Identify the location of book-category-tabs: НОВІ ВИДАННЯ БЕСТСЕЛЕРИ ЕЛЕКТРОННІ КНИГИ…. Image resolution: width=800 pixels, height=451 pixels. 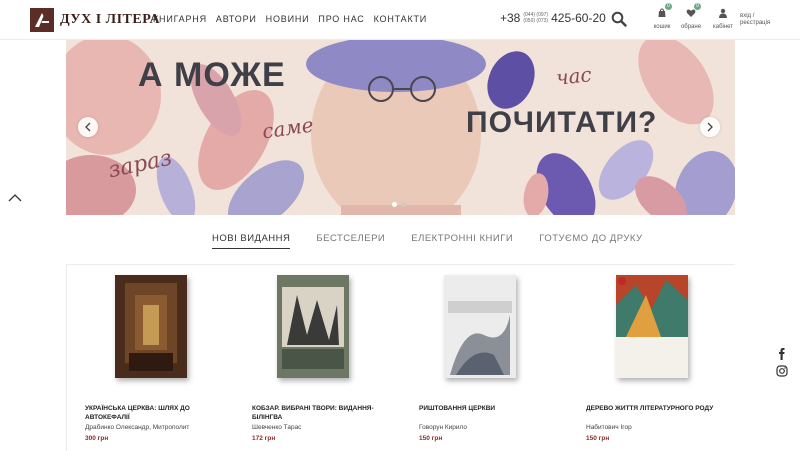
(440, 241).